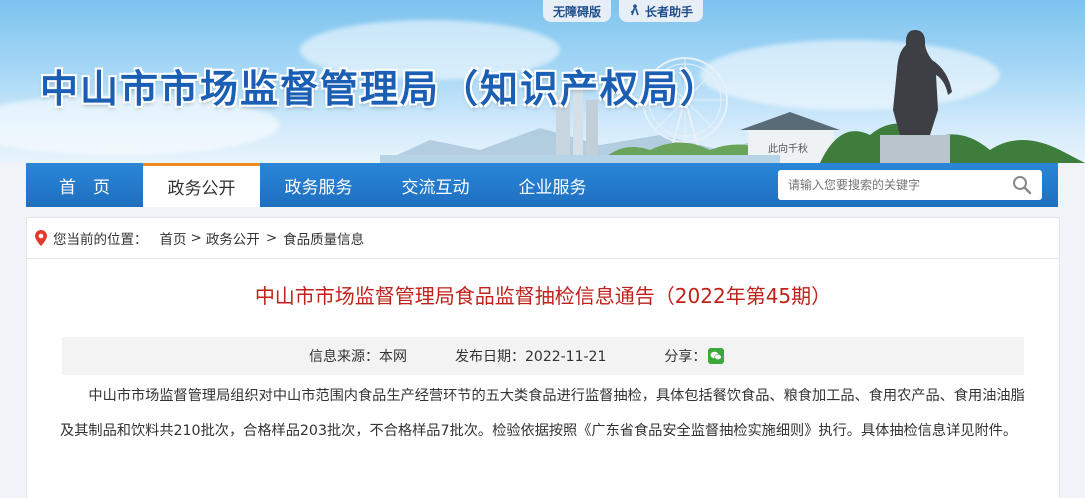  What do you see at coordinates (898, 185) in the screenshot?
I see `search-input` at bounding box center [898, 185].